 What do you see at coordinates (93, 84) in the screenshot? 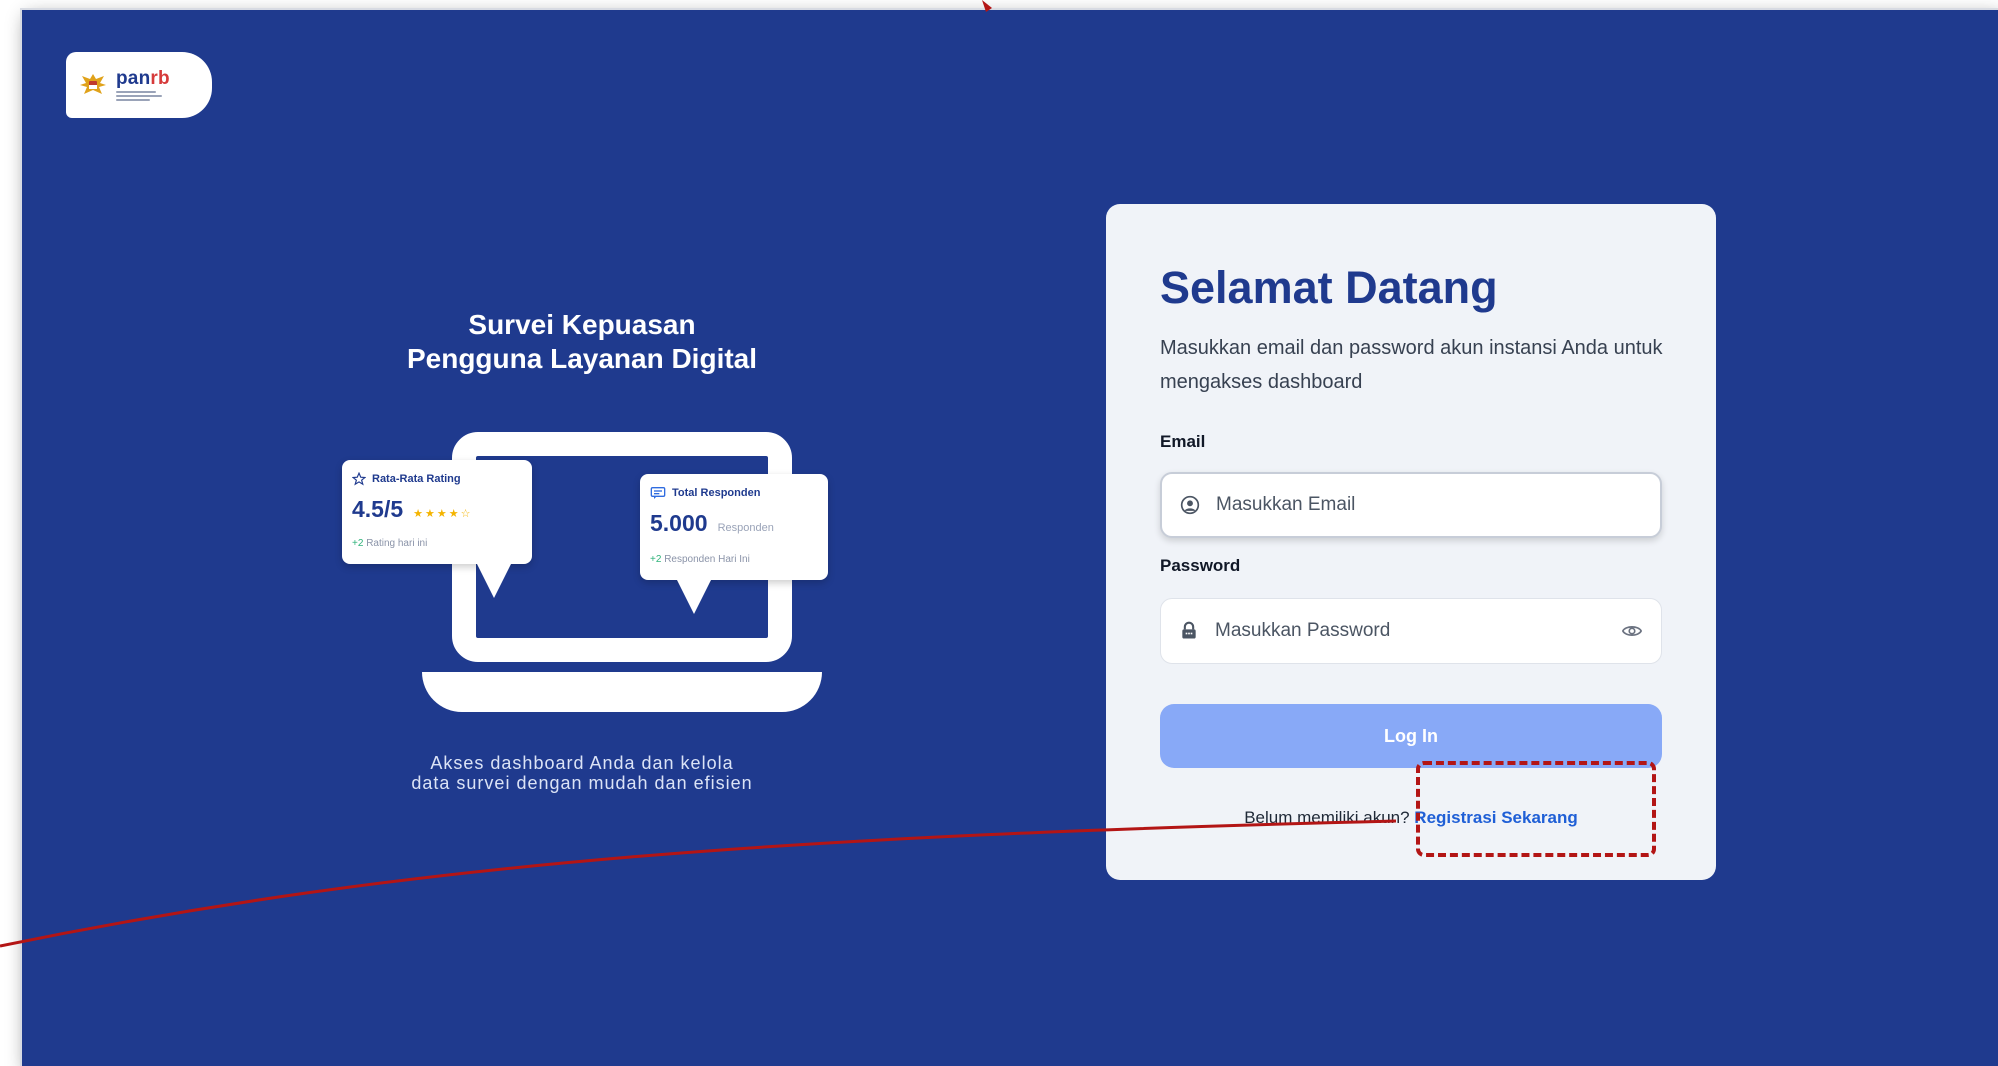
I see `garuda-emblem-icon` at bounding box center [93, 84].